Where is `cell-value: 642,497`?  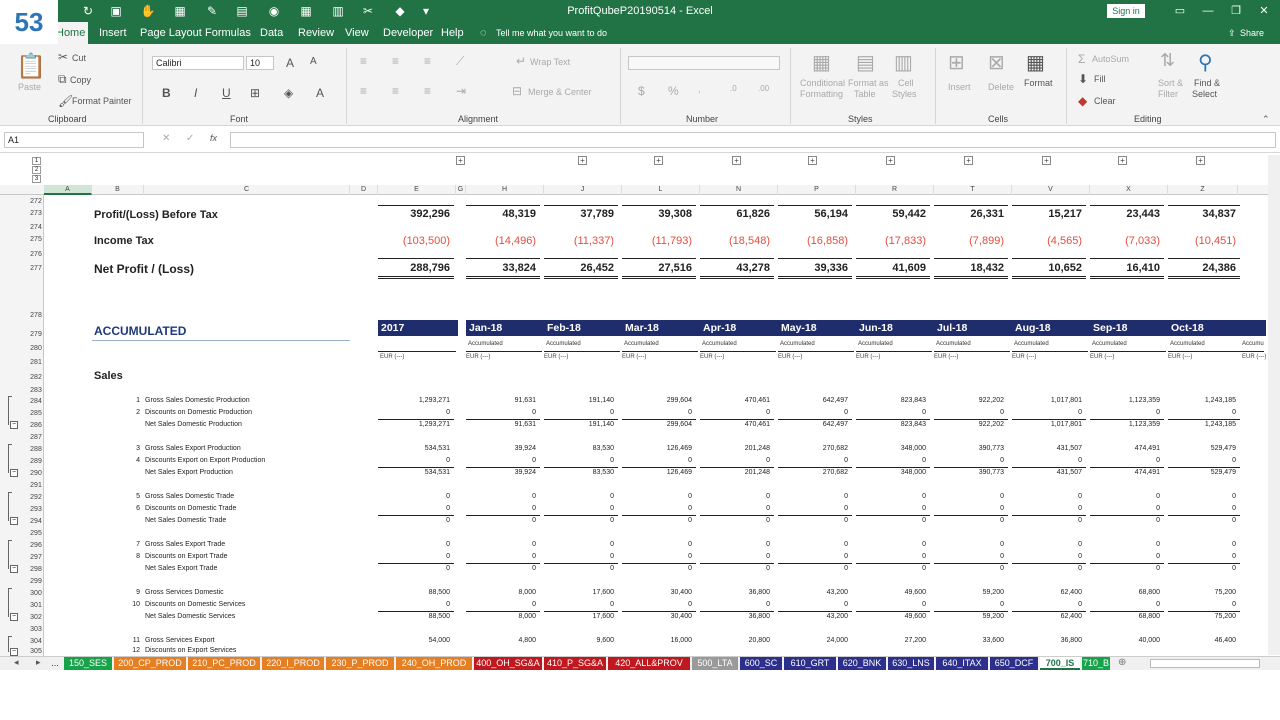 cell-value: 642,497 is located at coordinates (813, 424).